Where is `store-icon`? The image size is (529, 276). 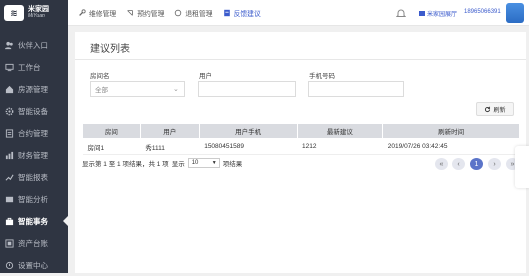 store-icon is located at coordinates (422, 13).